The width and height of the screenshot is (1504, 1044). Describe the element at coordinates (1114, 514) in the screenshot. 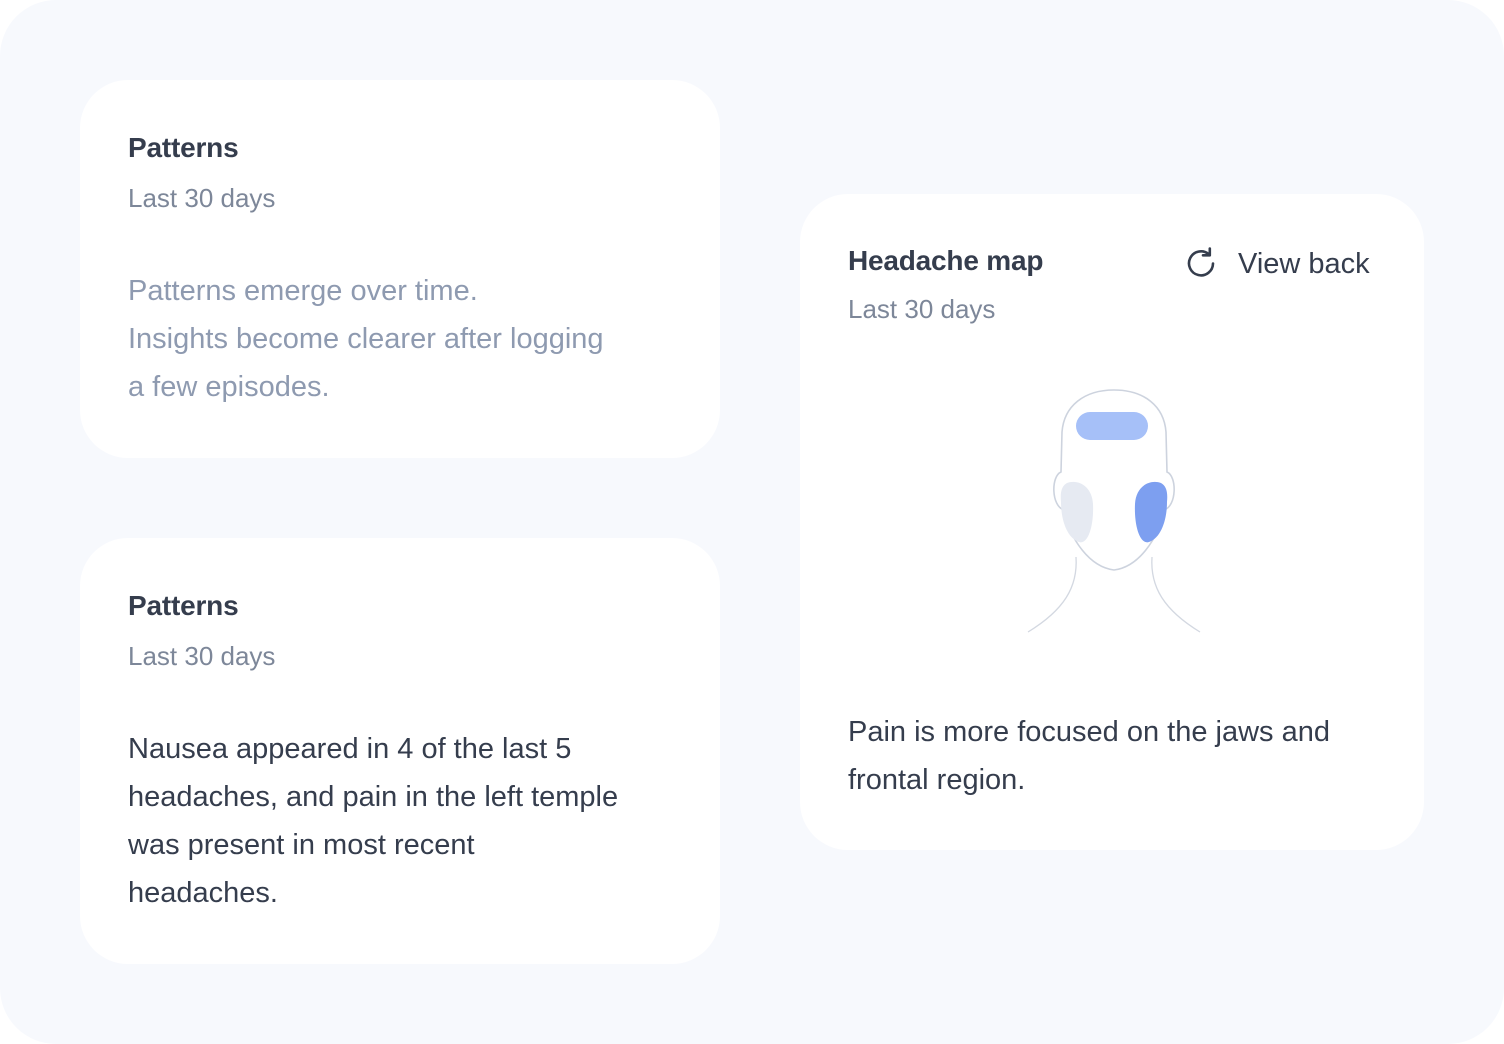

I see `head-diagram` at that location.